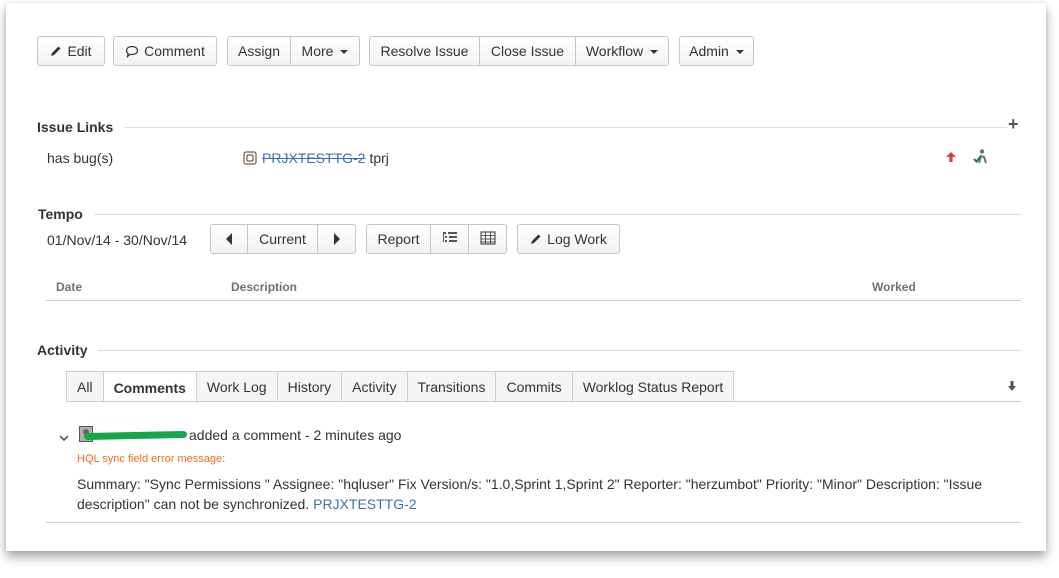 Image resolution: width=1059 pixels, height=578 pixels. What do you see at coordinates (79, 51) in the screenshot?
I see `edit-label: Edit` at bounding box center [79, 51].